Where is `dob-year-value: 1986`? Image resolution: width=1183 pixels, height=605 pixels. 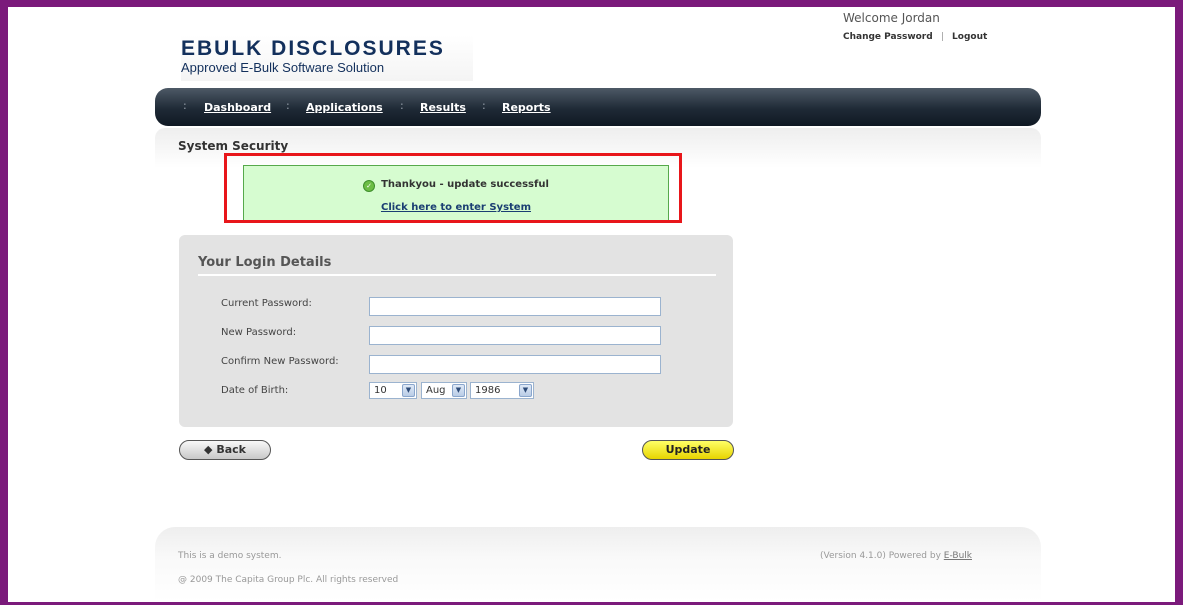
dob-year-value: 1986 is located at coordinates (488, 390).